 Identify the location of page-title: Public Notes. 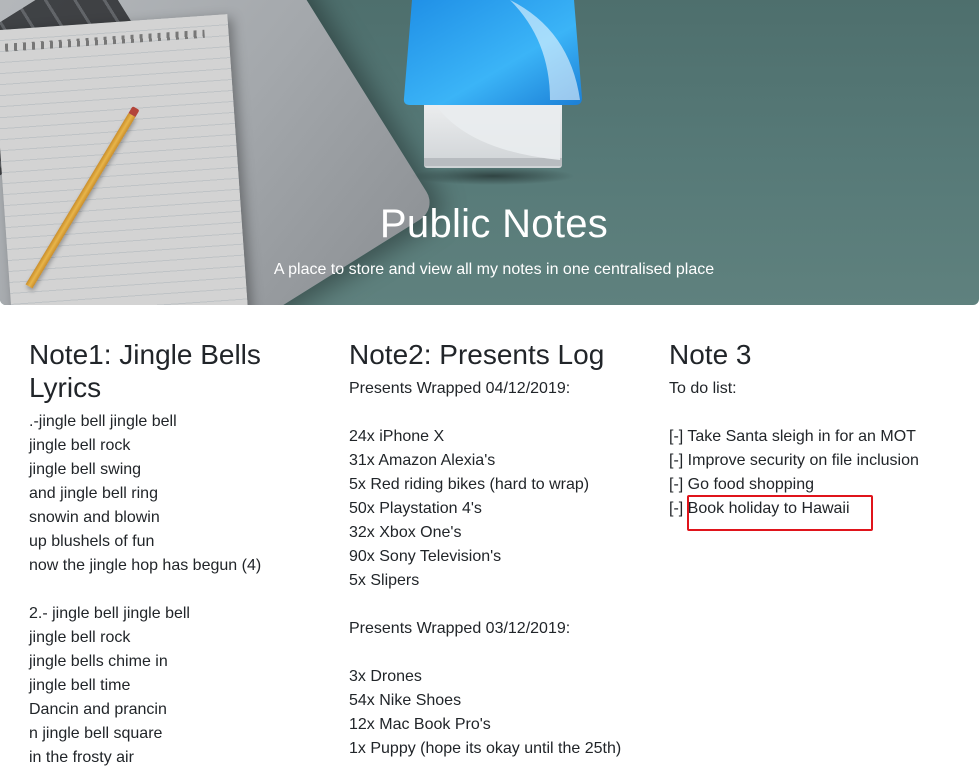
(494, 224).